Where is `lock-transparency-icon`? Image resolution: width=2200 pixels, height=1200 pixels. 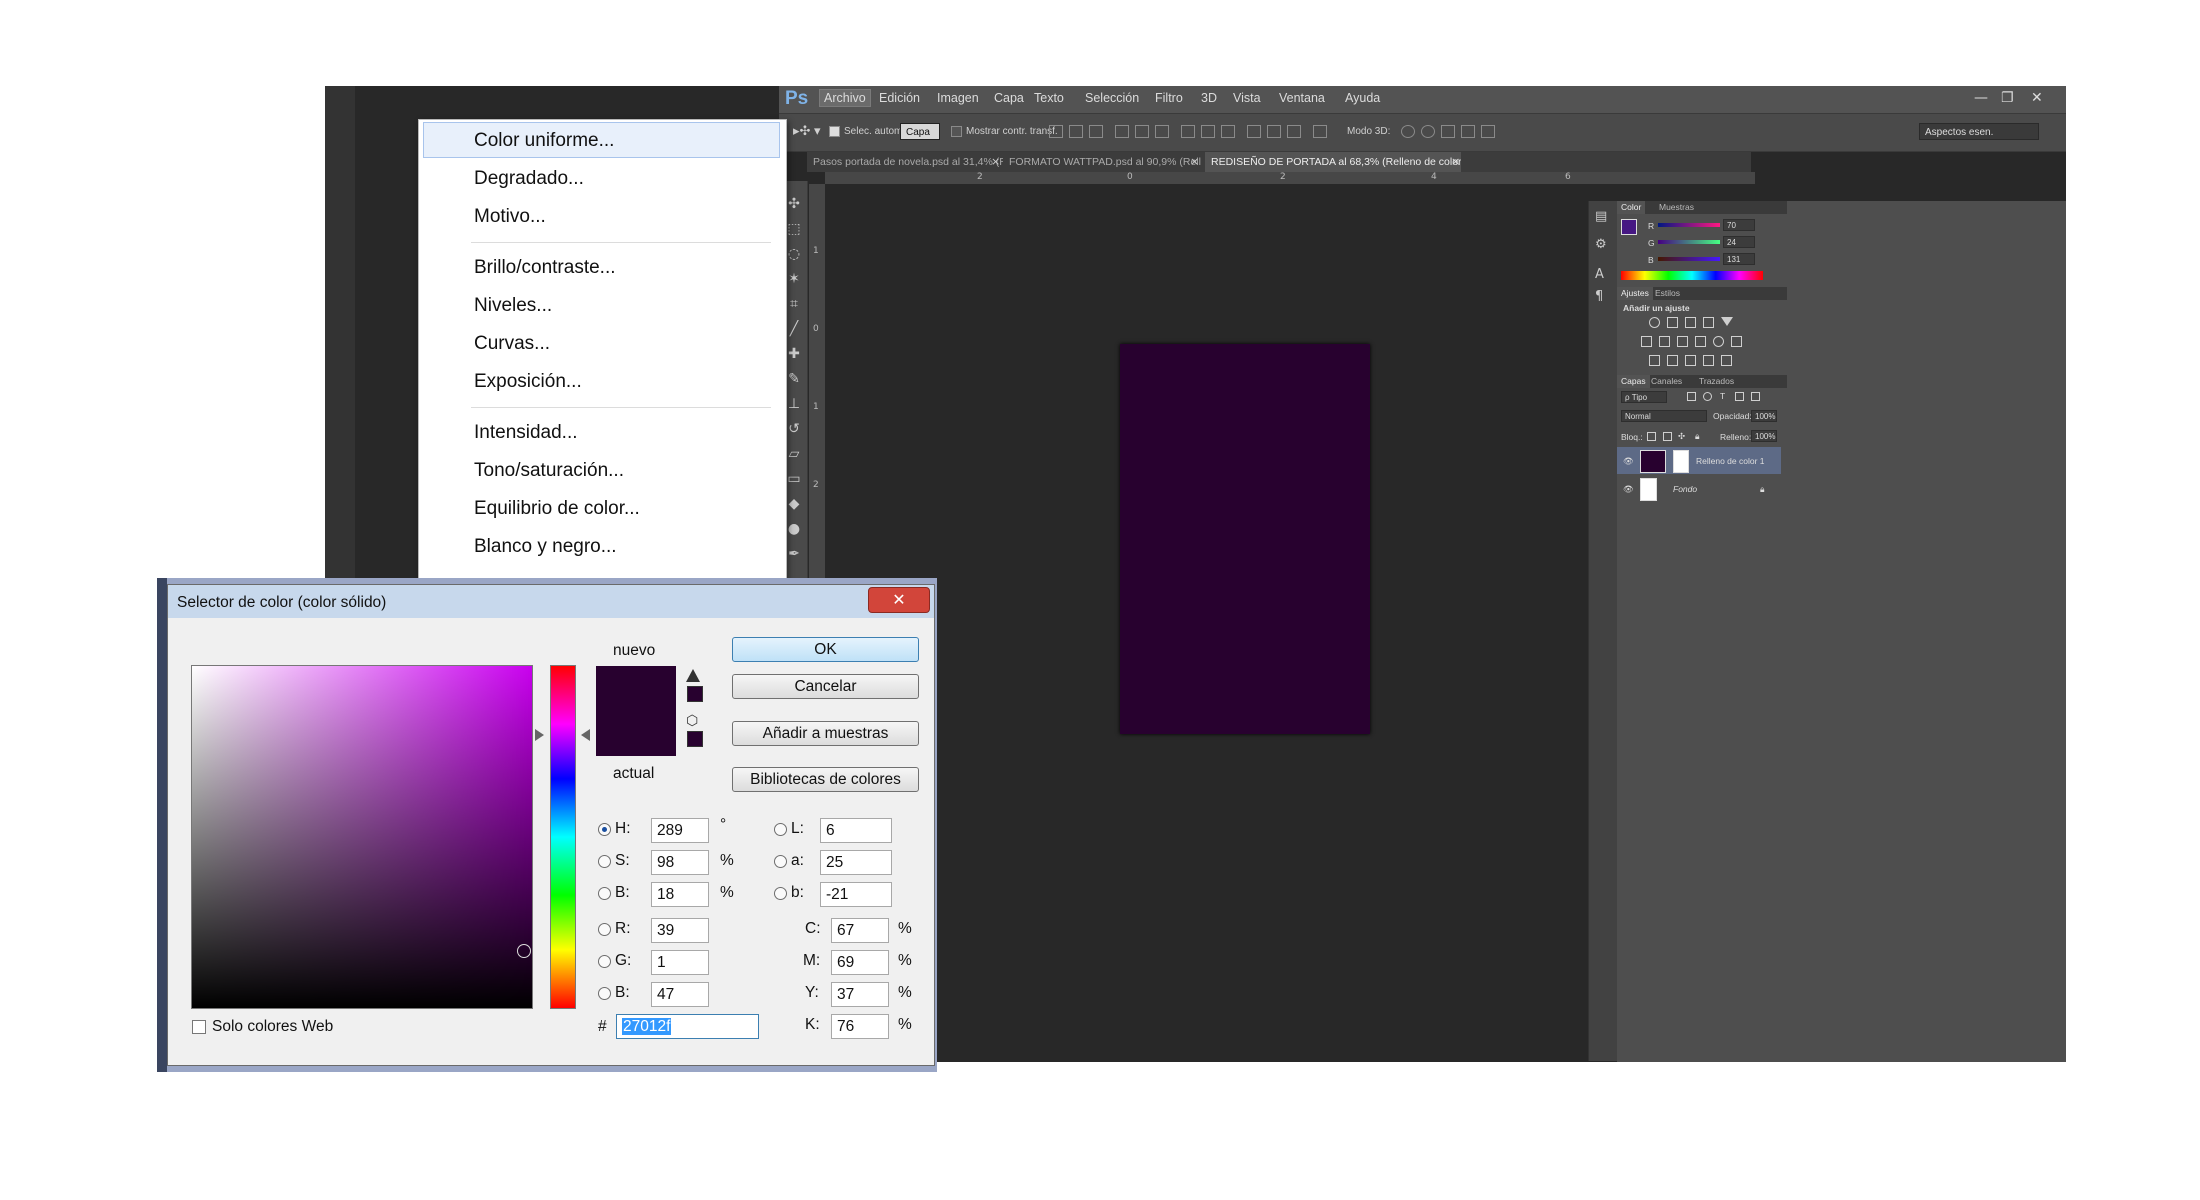
lock-transparency-icon is located at coordinates (1651, 436).